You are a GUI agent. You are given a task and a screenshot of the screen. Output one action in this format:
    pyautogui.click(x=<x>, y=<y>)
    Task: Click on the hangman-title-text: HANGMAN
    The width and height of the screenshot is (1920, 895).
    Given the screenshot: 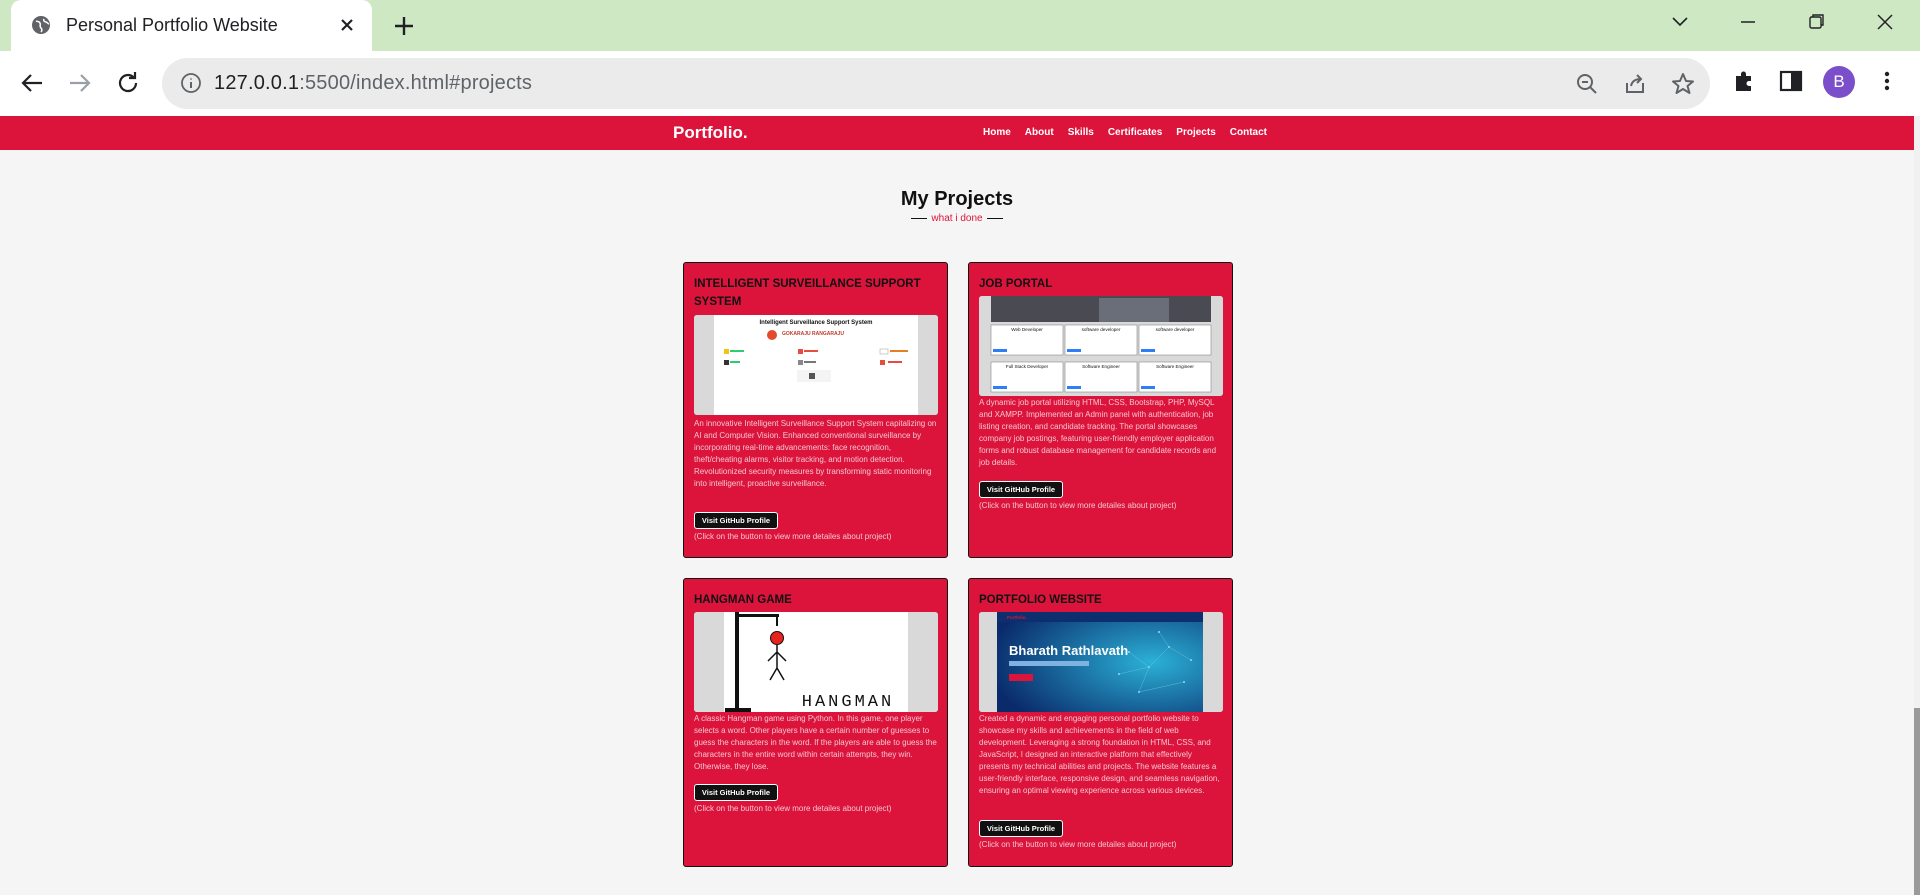 What is the action you would take?
    pyautogui.click(x=848, y=702)
    